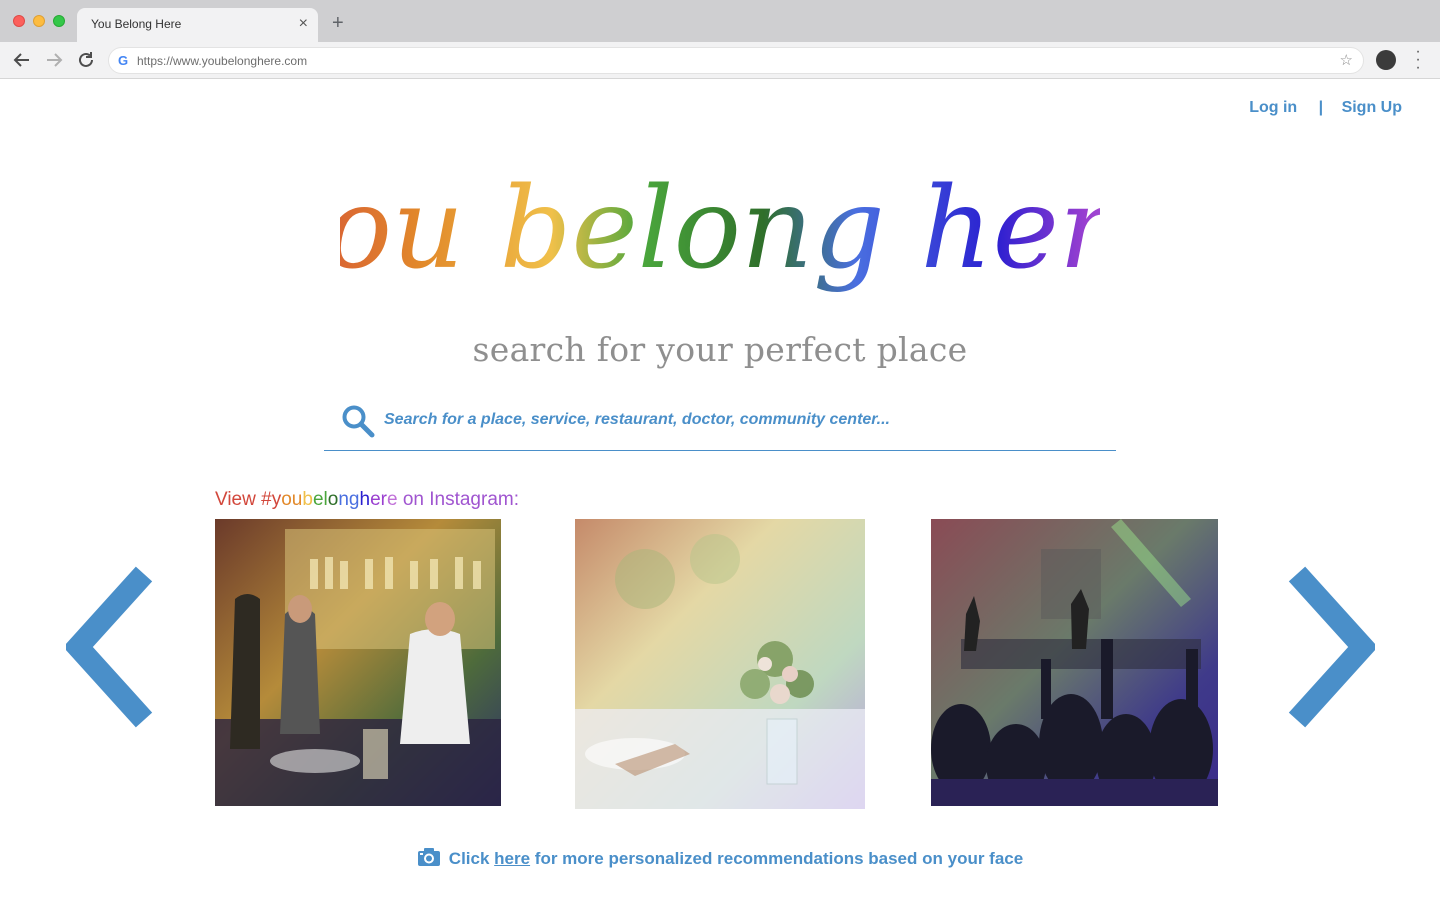 Image resolution: width=1440 pixels, height=900 pixels. I want to click on browser-toolbar: G https://www.youbelonghere.com ☆ · · ·, so click(720, 60).